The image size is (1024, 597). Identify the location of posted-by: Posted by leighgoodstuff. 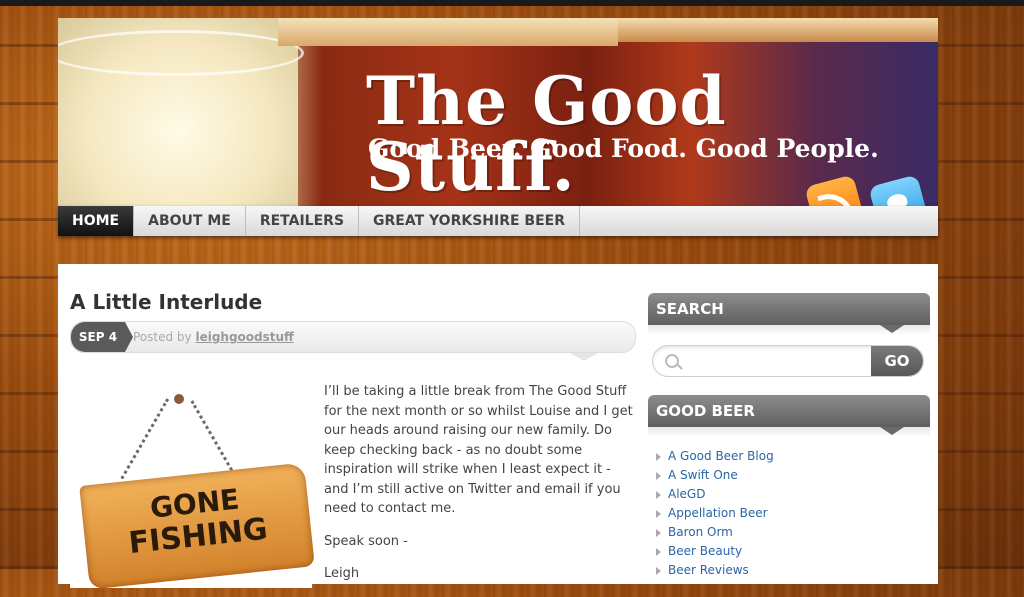
(213, 337).